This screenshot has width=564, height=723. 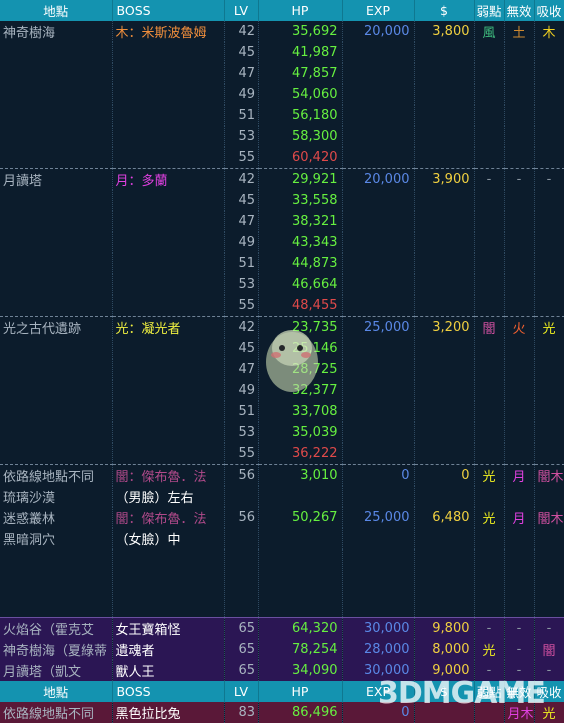 I want to click on cell-money: 9,000, so click(x=444, y=670).